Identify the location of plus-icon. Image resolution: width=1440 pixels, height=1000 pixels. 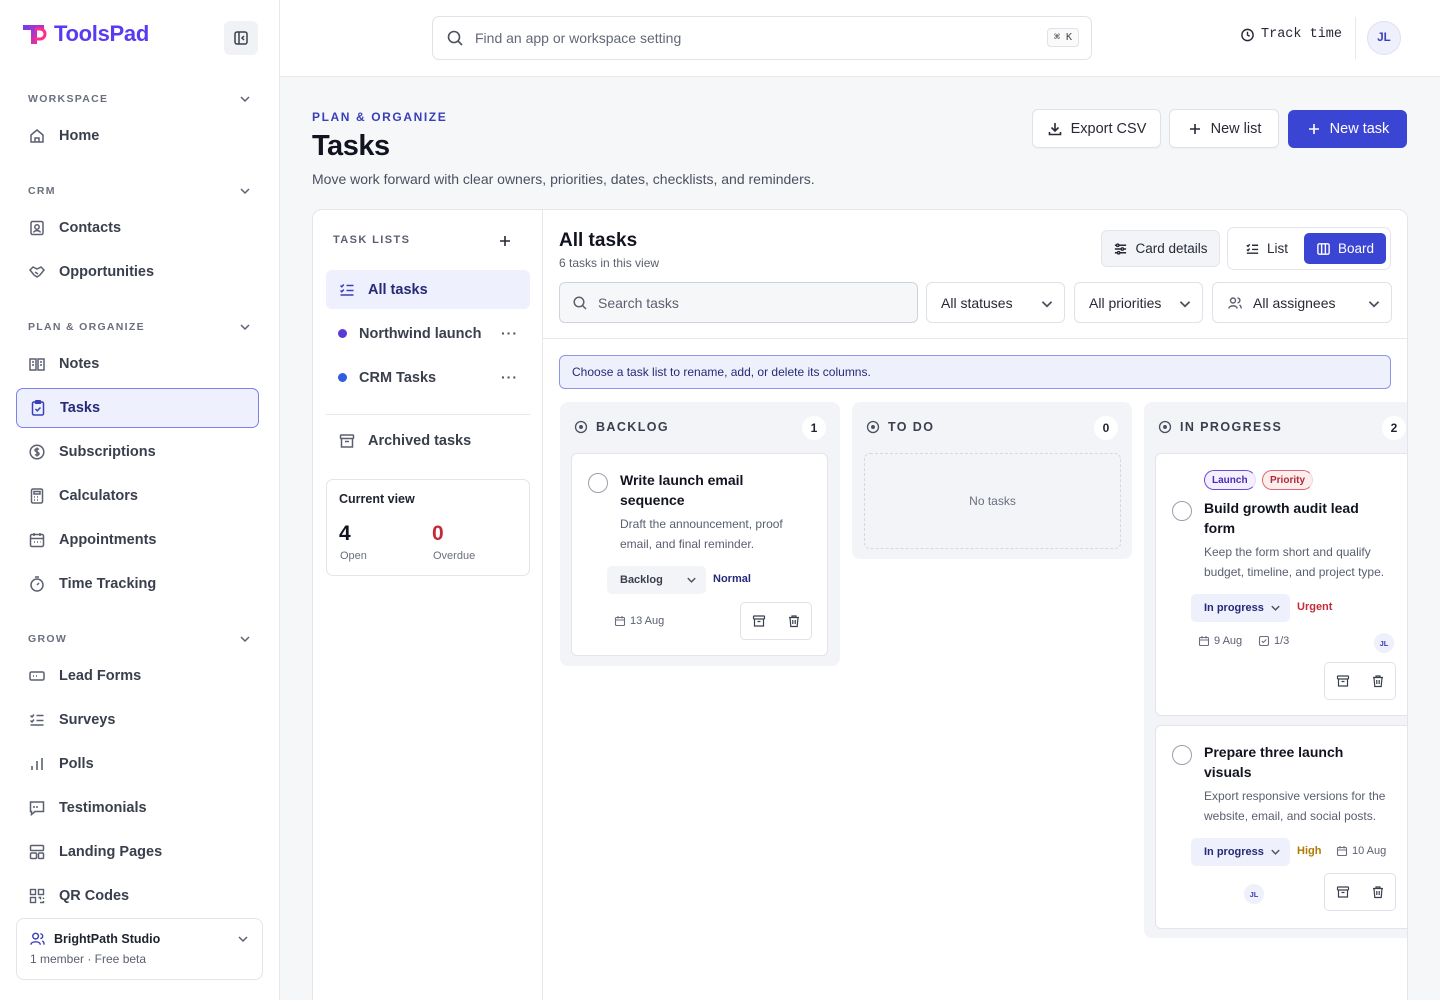
(1195, 129).